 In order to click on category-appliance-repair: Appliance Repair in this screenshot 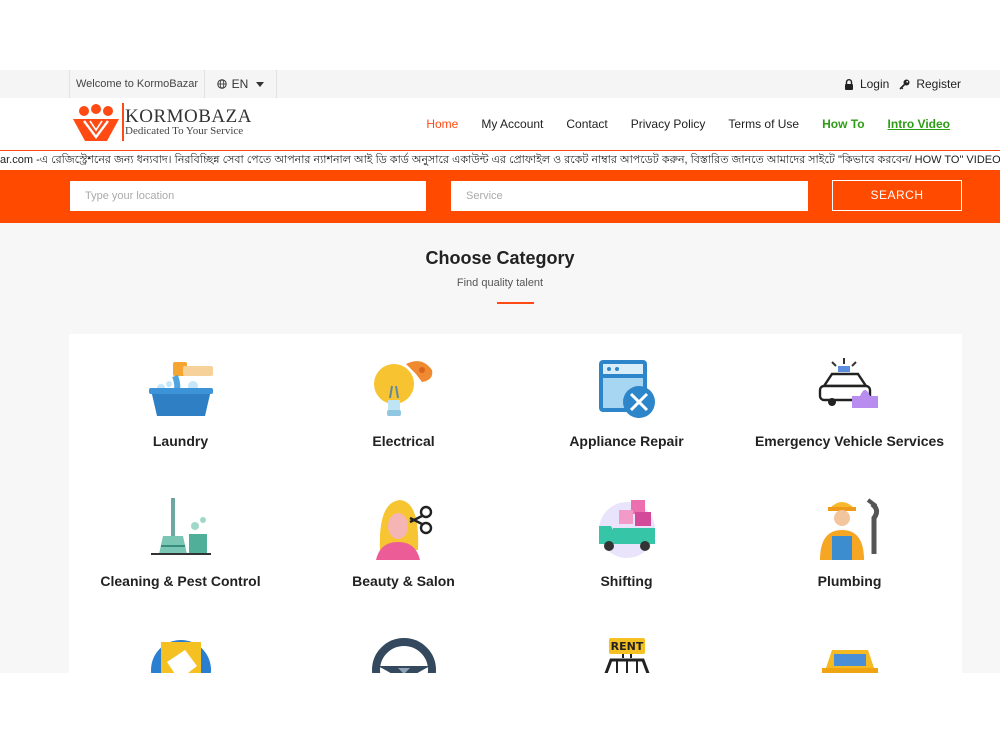, I will do `click(626, 399)`.